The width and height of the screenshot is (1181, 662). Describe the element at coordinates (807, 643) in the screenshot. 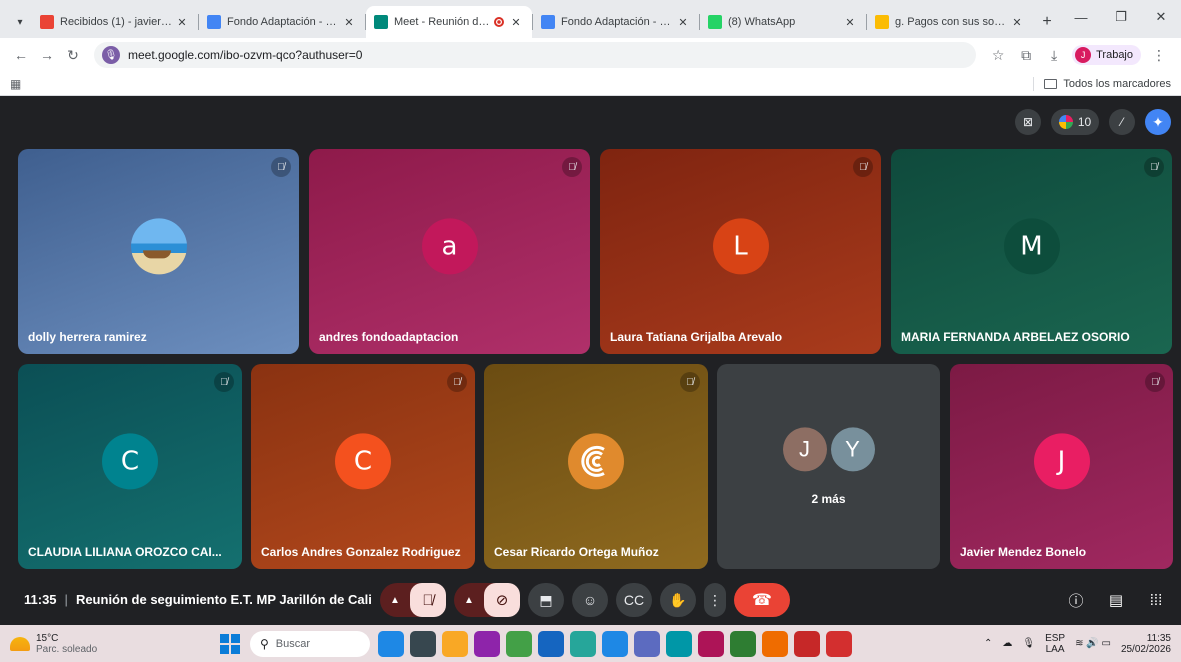

I see `chrome-profile-icon` at that location.